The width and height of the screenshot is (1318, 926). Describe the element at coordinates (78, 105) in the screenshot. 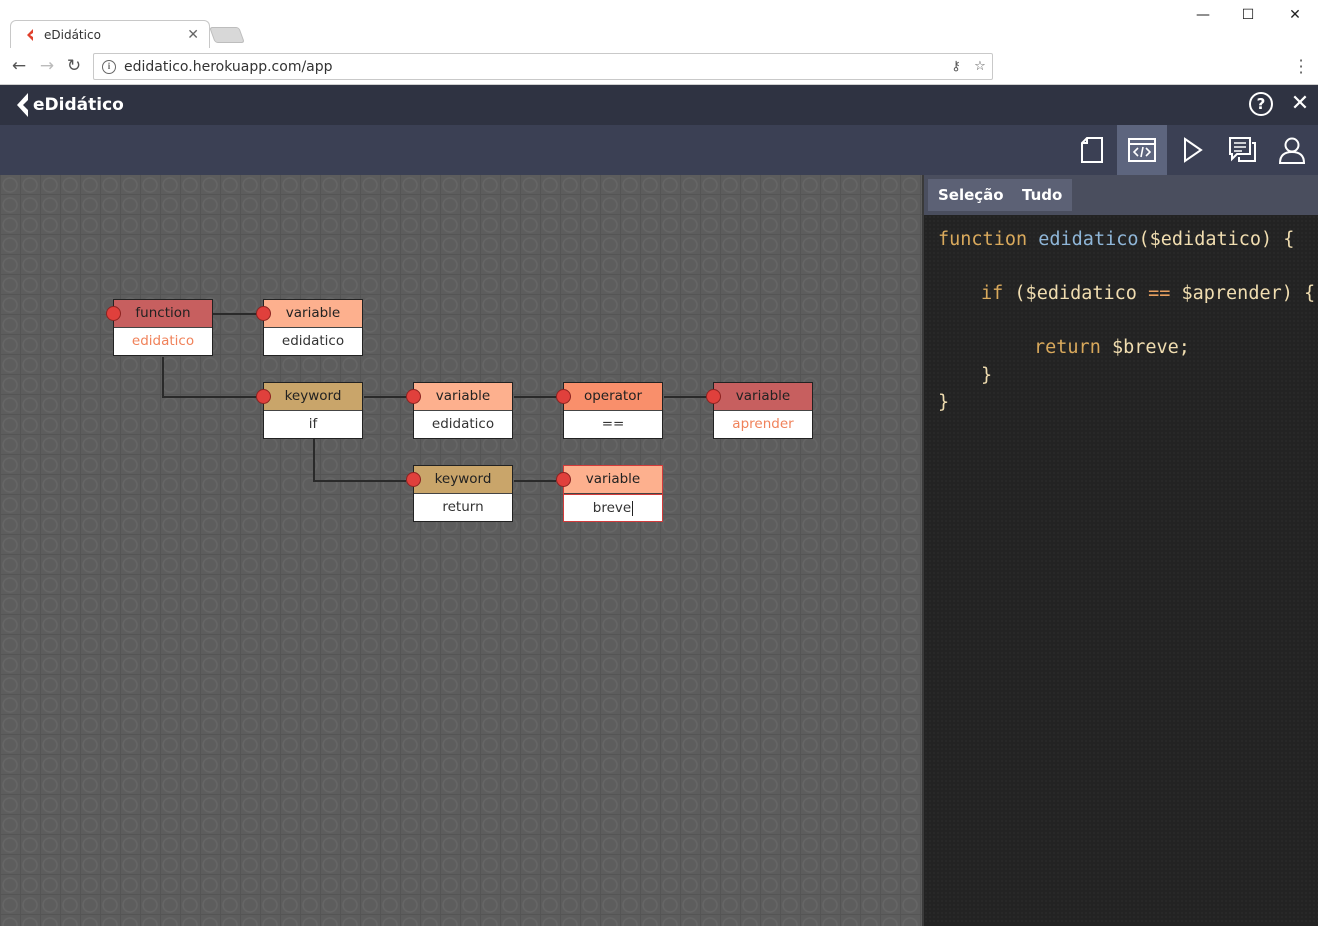

I see `logo-text: eDidático` at that location.